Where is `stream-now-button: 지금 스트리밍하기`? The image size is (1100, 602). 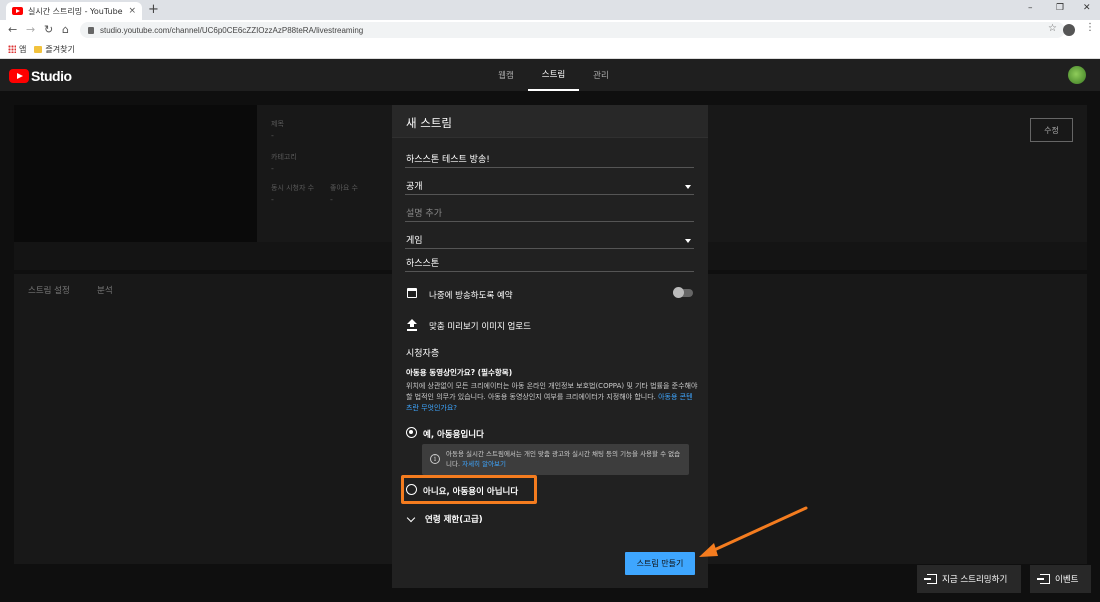
stream-now-button: 지금 스트리밍하기 is located at coordinates (969, 579).